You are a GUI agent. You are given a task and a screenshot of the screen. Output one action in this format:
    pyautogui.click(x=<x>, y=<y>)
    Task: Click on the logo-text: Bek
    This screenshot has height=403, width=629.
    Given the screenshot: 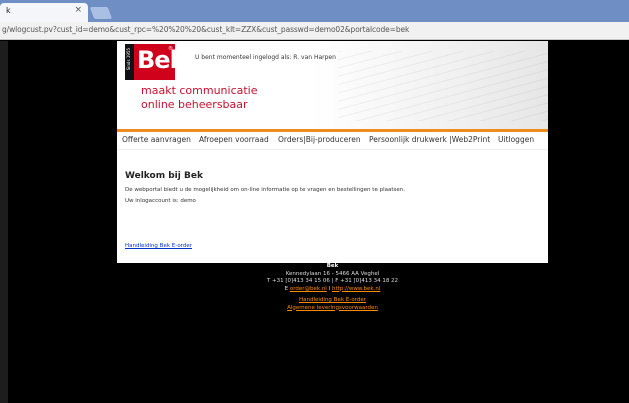 What is the action you would take?
    pyautogui.click(x=161, y=60)
    